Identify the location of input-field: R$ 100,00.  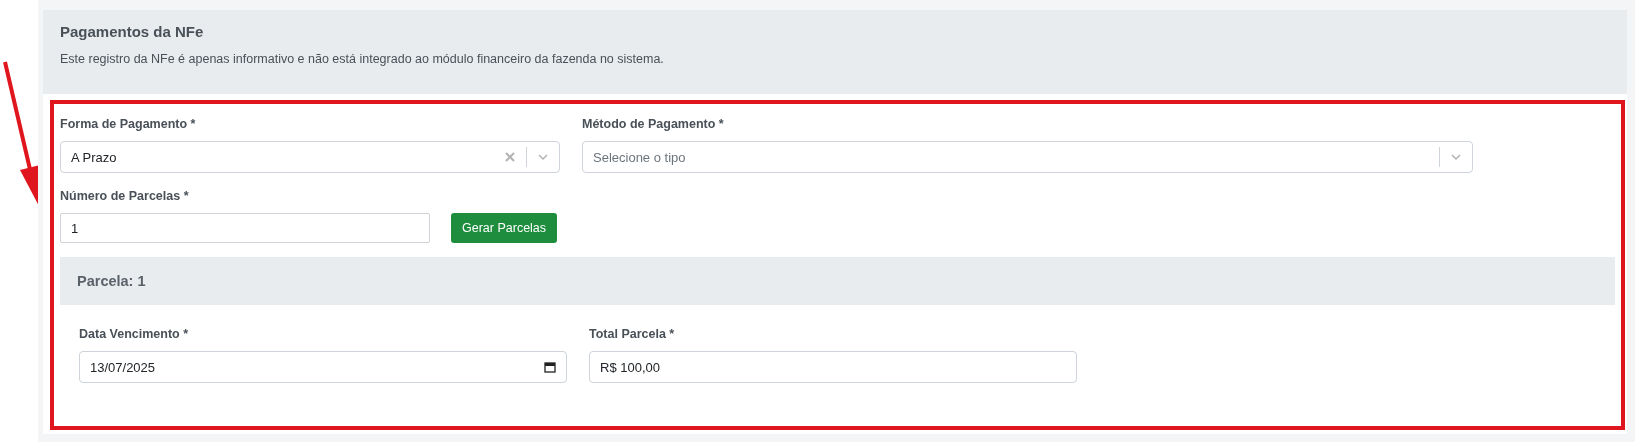
(833, 367).